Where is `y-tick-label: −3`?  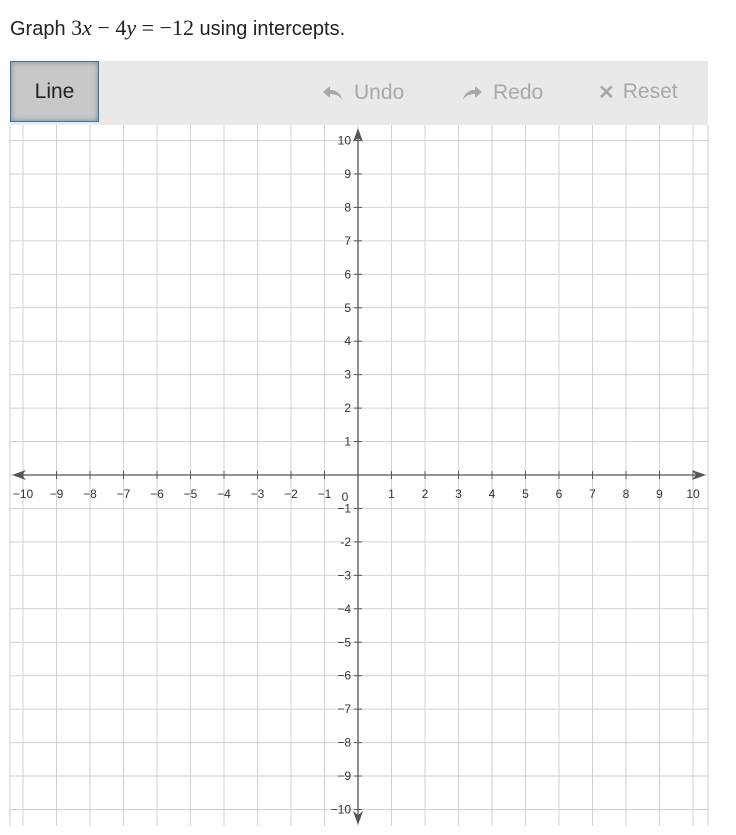
y-tick-label: −3 is located at coordinates (344, 575).